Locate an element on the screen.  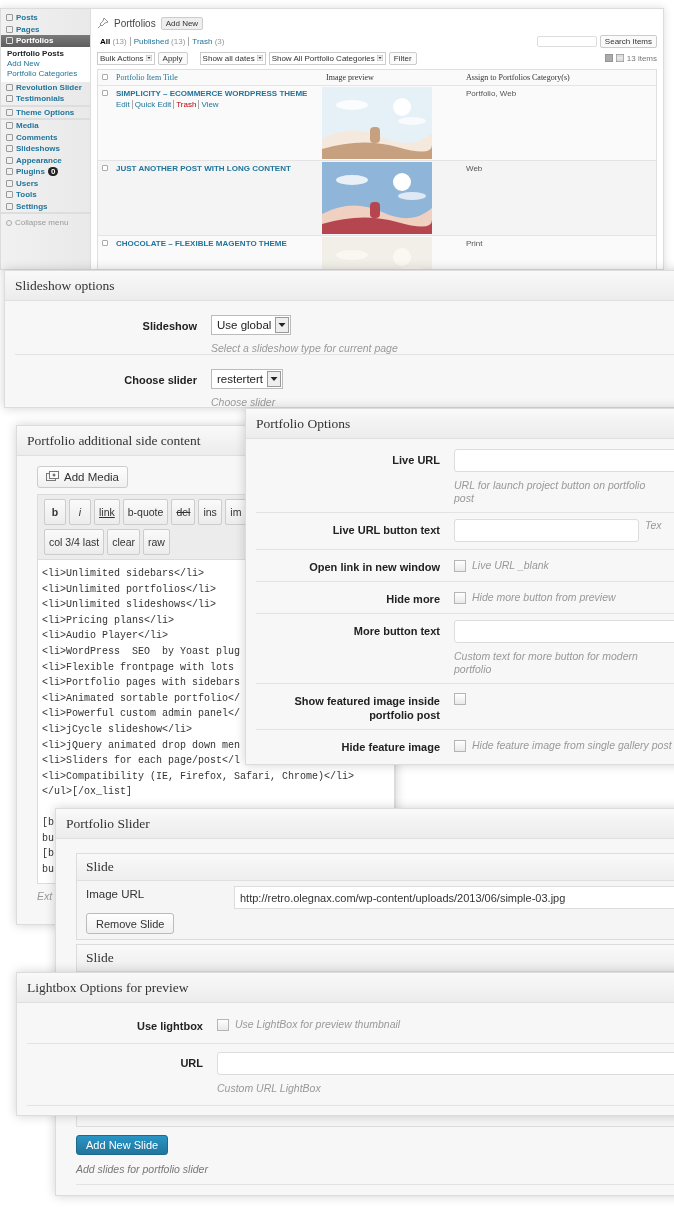
field-hint: Custom URL LightBox is located at coordinates (269, 1088).